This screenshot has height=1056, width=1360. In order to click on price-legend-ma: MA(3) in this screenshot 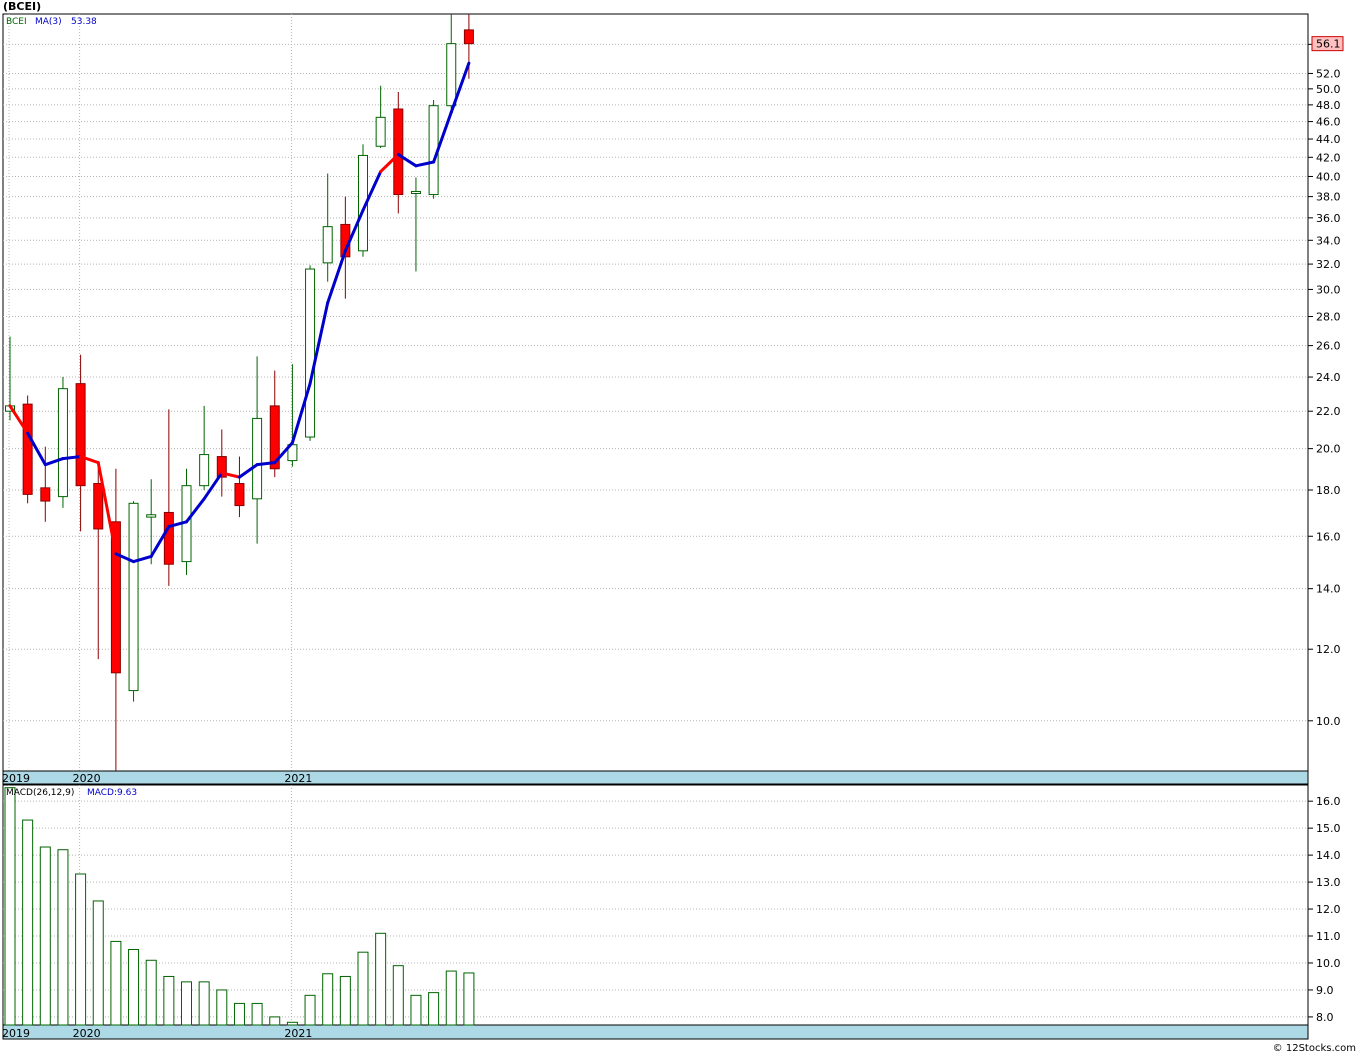, I will do `click(48, 22)`.